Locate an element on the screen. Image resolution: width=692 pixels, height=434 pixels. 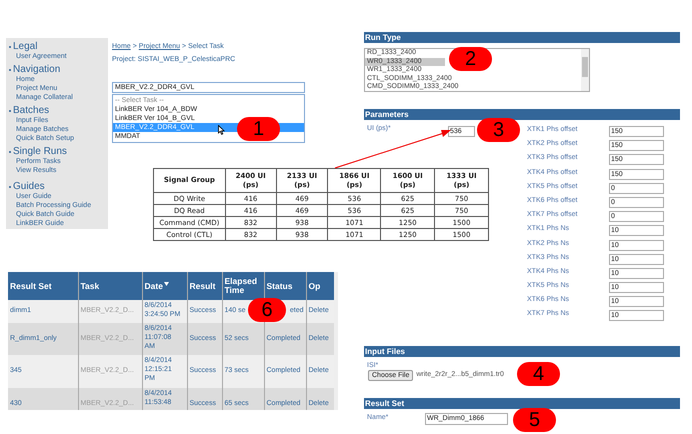
column-header: Date is located at coordinates (164, 286).